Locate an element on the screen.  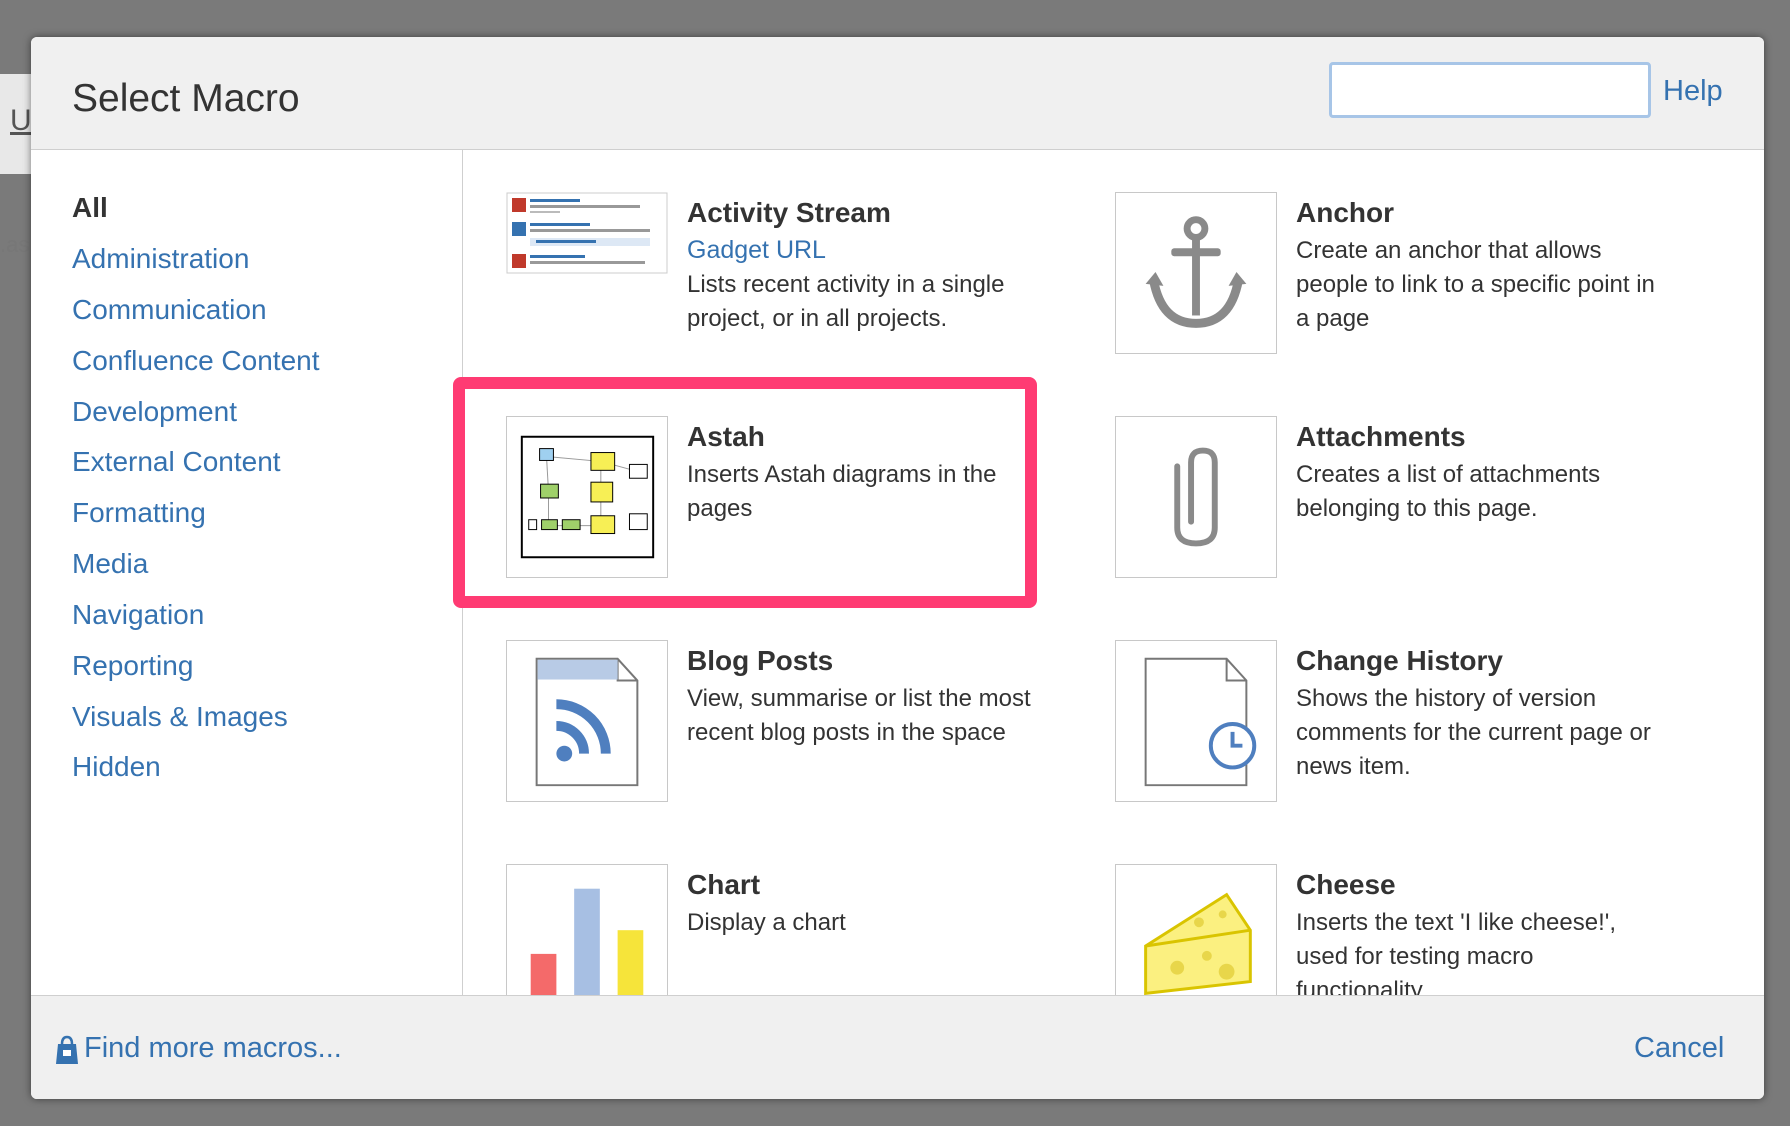
background-partial-text: .as is located at coordinates (15, 244).